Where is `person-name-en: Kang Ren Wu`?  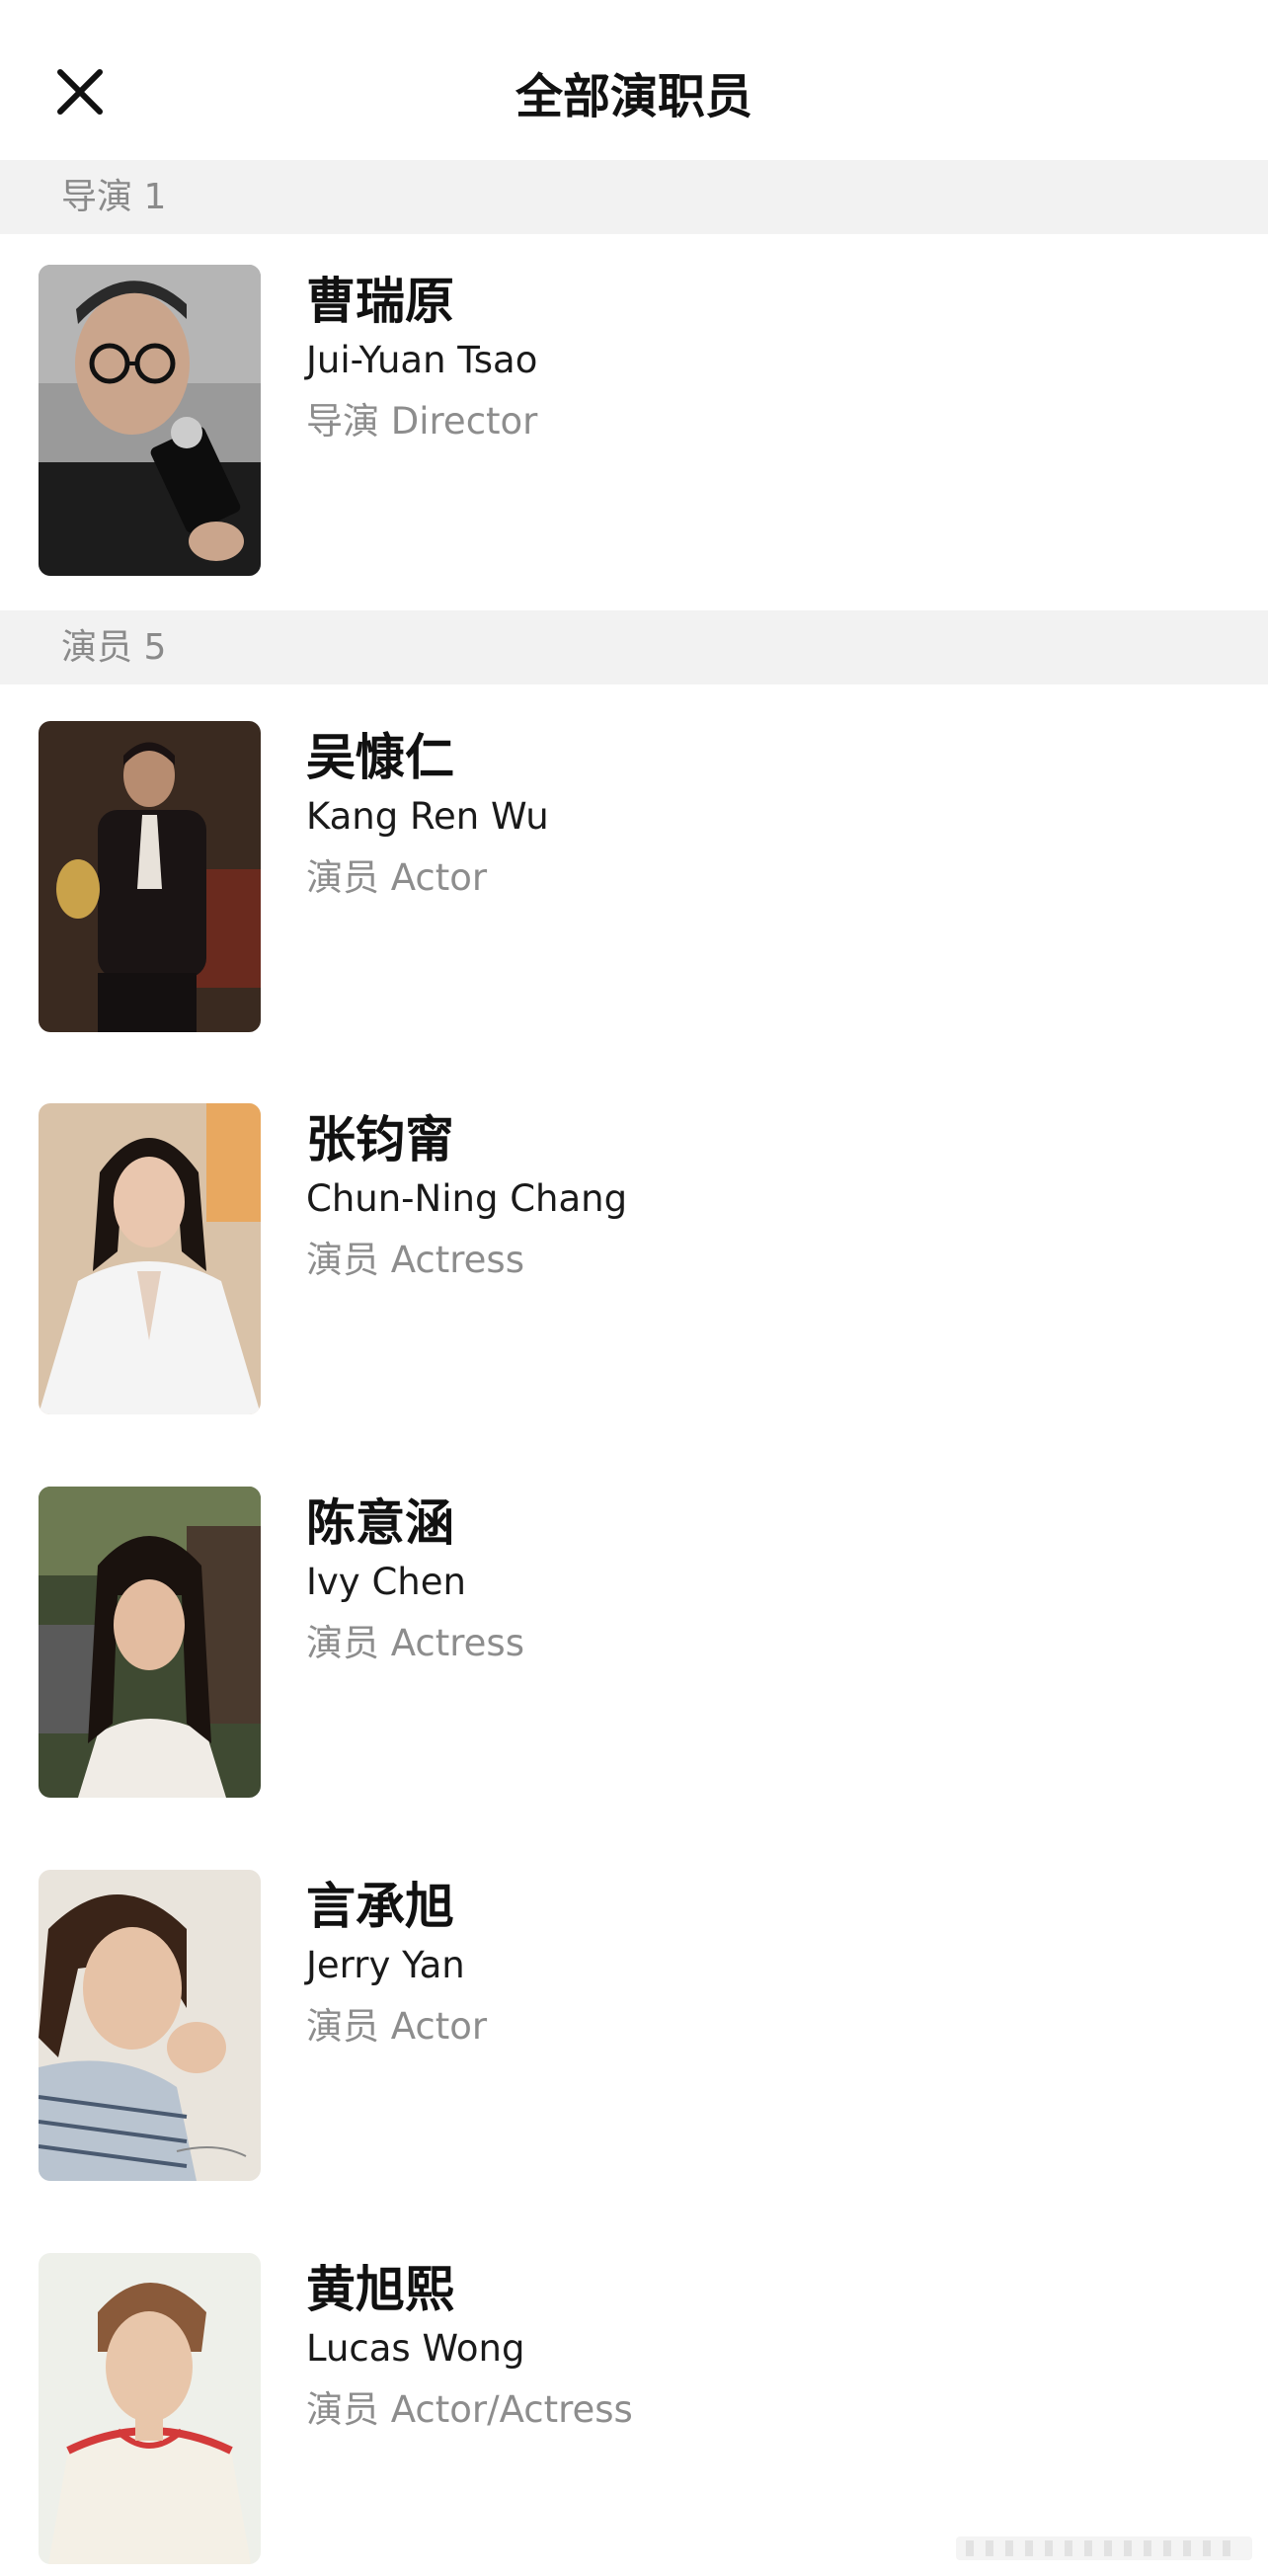
person-name-en: Kang Ren Wu is located at coordinates (427, 816).